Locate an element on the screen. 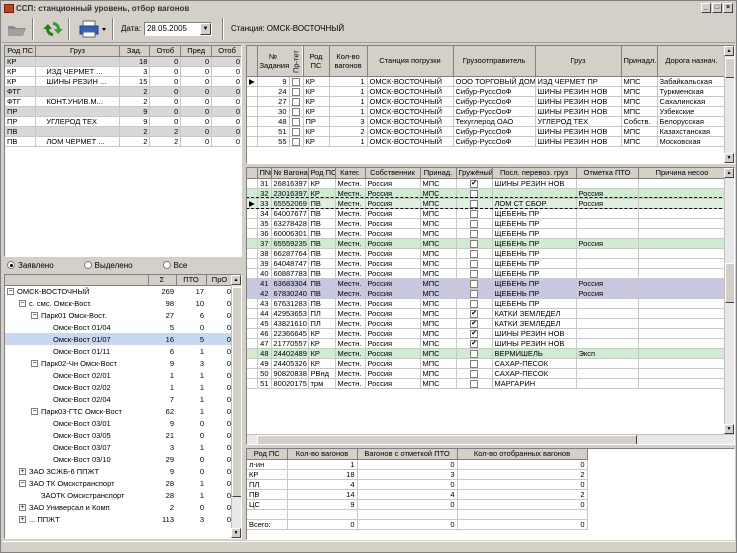 This screenshot has height=553, width=737. tree-node: +... ППЖТ 113 3 0 is located at coordinates (119, 519).